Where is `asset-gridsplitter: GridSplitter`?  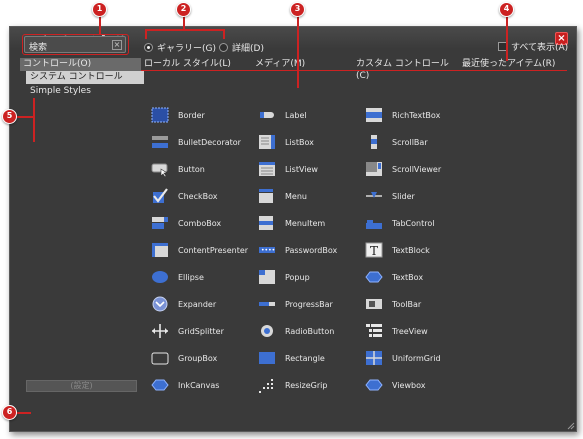
asset-gridsplitter: GridSplitter is located at coordinates (202, 331).